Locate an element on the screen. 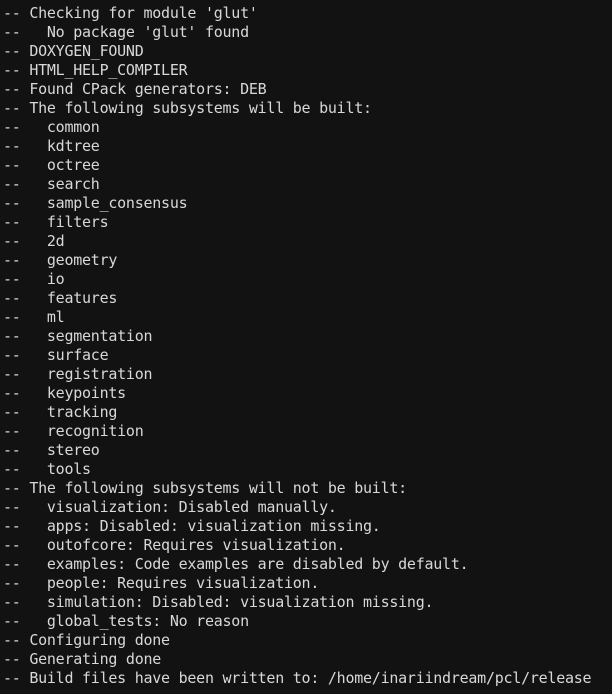 The height and width of the screenshot is (694, 612). terminal-line: -- filters is located at coordinates (56, 222).